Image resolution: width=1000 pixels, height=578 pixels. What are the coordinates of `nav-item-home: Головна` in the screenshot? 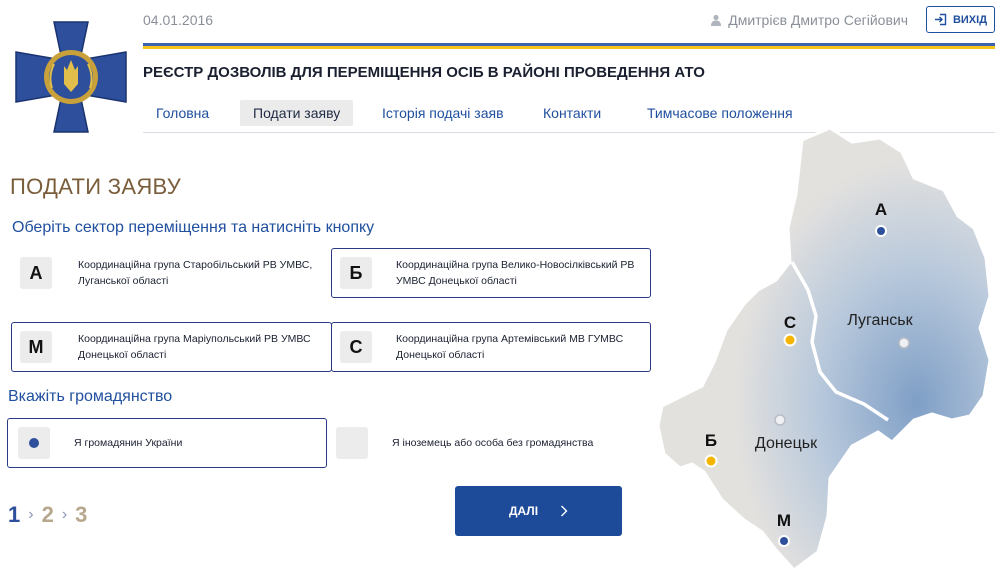 It's located at (182, 113).